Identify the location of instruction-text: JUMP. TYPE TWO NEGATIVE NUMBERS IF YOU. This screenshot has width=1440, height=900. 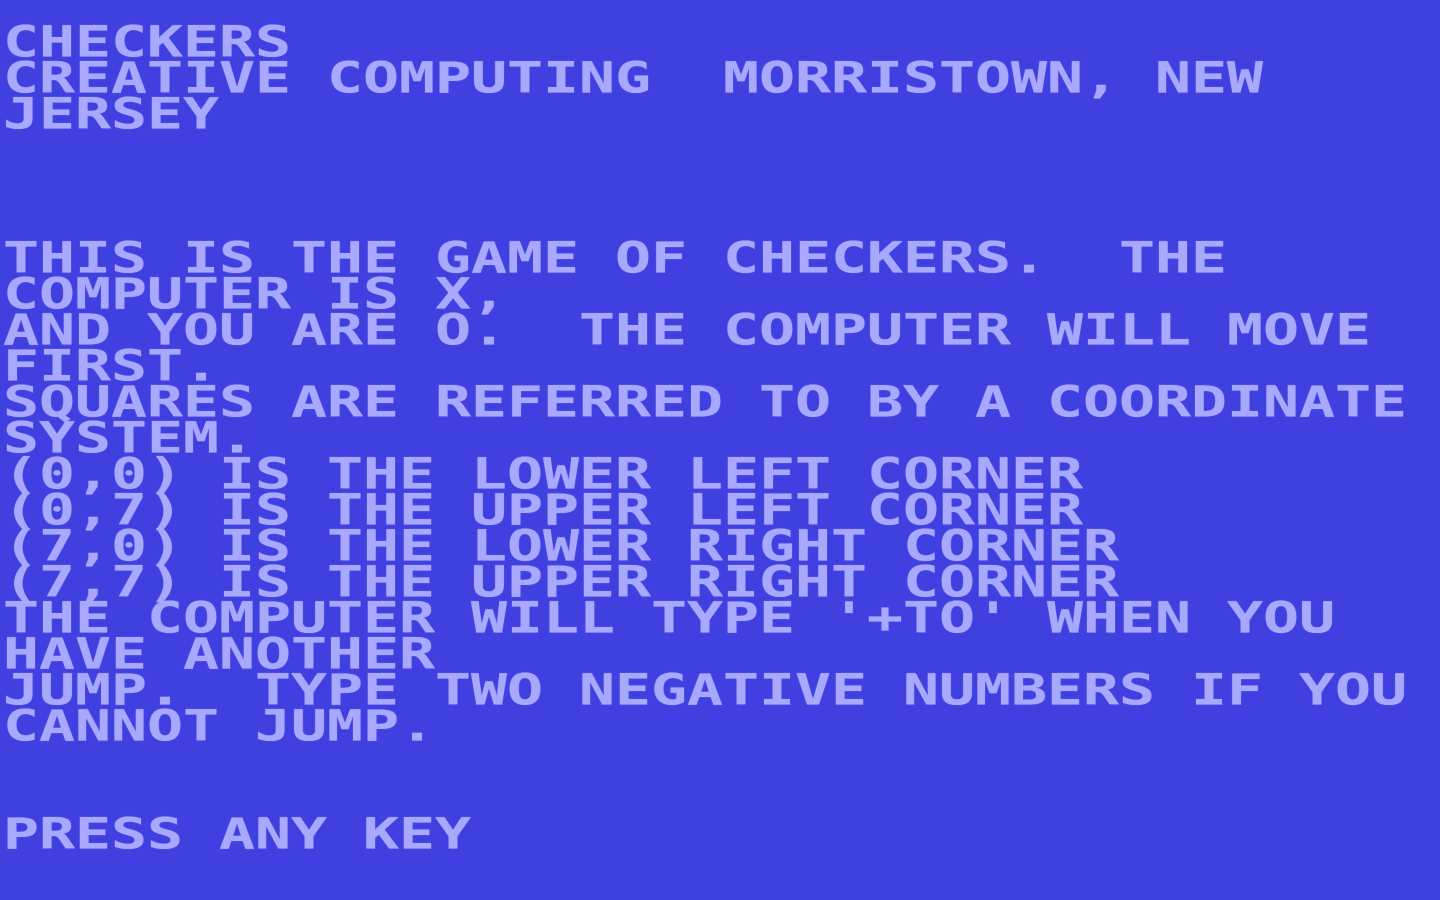
(705, 690).